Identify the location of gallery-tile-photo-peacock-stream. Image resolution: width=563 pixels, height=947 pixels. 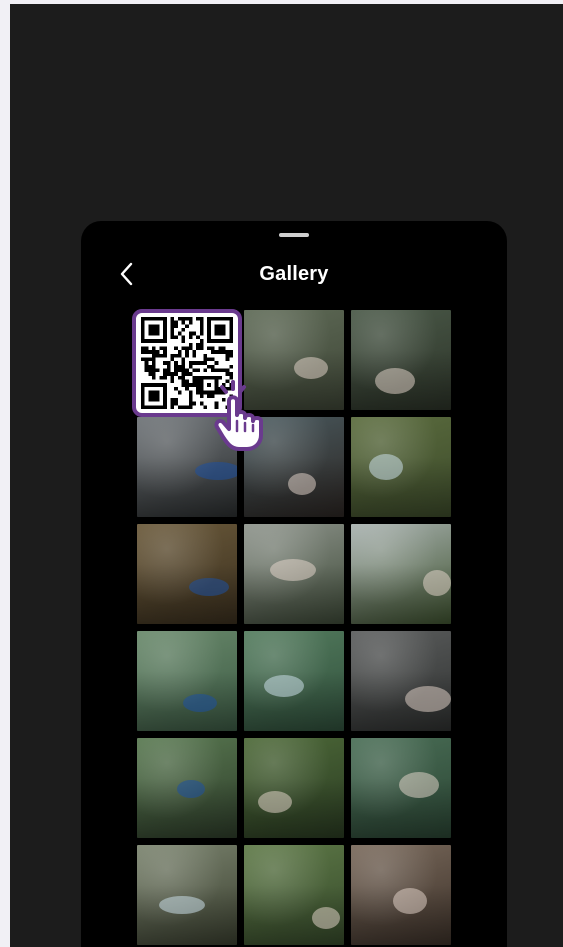
(401, 360).